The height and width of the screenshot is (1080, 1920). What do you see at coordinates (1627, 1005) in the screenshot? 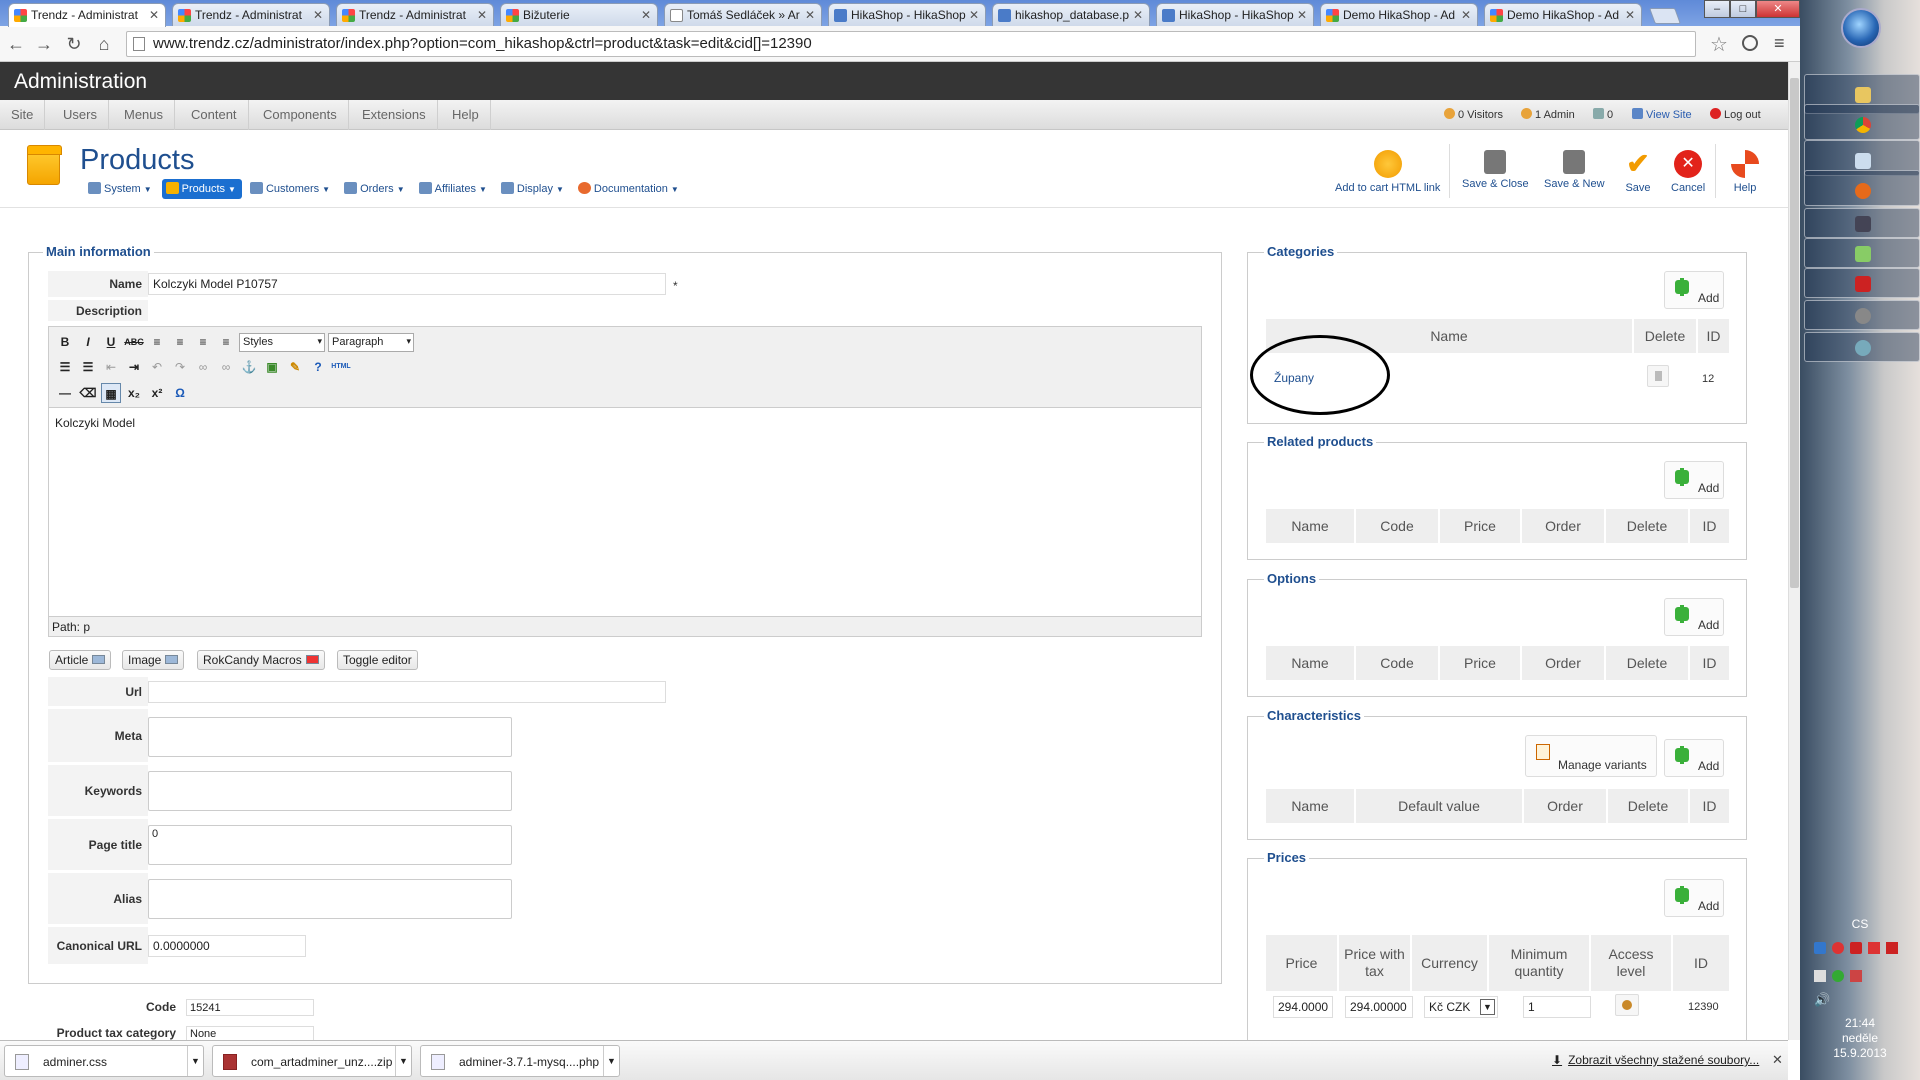
I see `access-level-button` at bounding box center [1627, 1005].